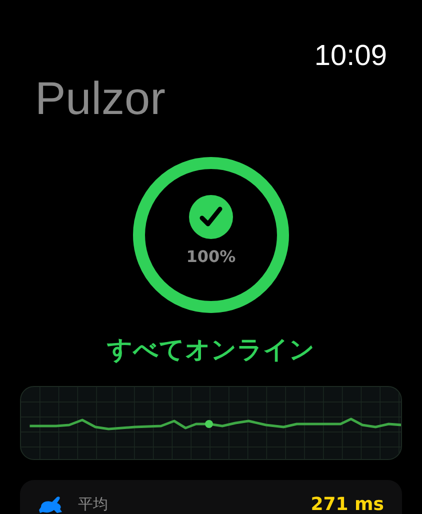 The width and height of the screenshot is (422, 514). I want to click on app-title: Pulzor, so click(100, 98).